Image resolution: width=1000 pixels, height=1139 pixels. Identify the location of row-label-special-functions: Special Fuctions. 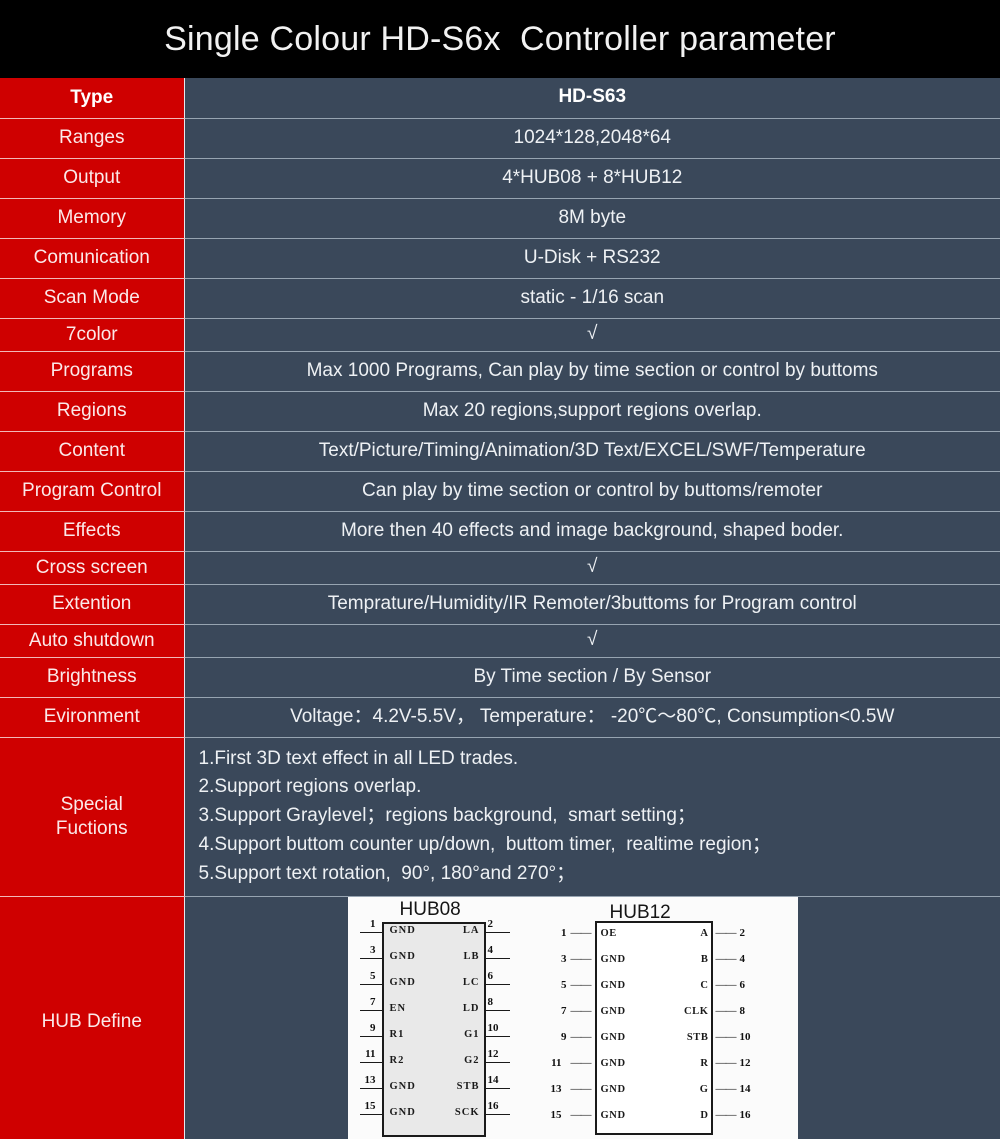
(92, 817).